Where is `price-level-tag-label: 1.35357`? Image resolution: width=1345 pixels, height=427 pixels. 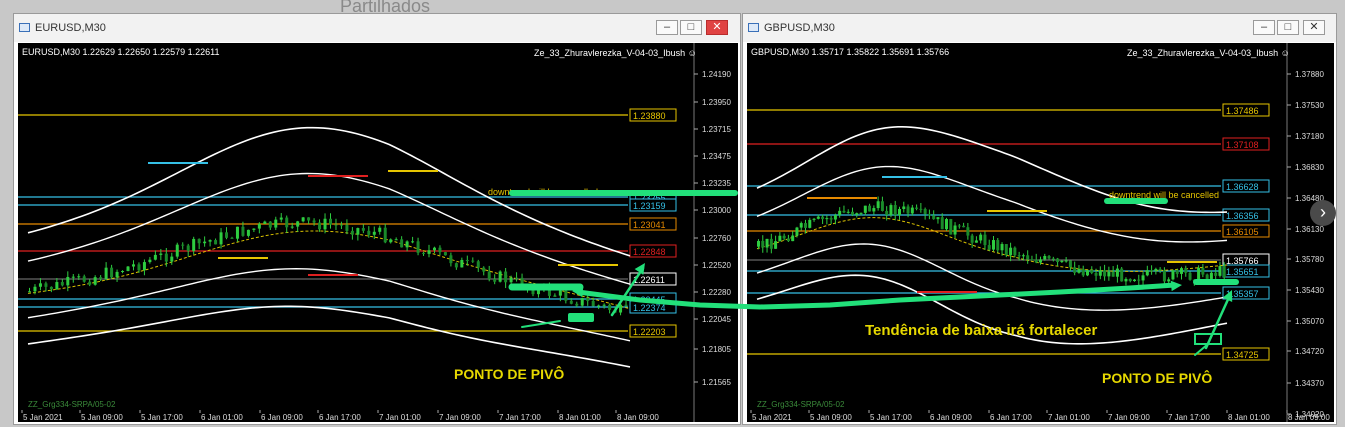
price-level-tag-label: 1.35357 is located at coordinates (1242, 294).